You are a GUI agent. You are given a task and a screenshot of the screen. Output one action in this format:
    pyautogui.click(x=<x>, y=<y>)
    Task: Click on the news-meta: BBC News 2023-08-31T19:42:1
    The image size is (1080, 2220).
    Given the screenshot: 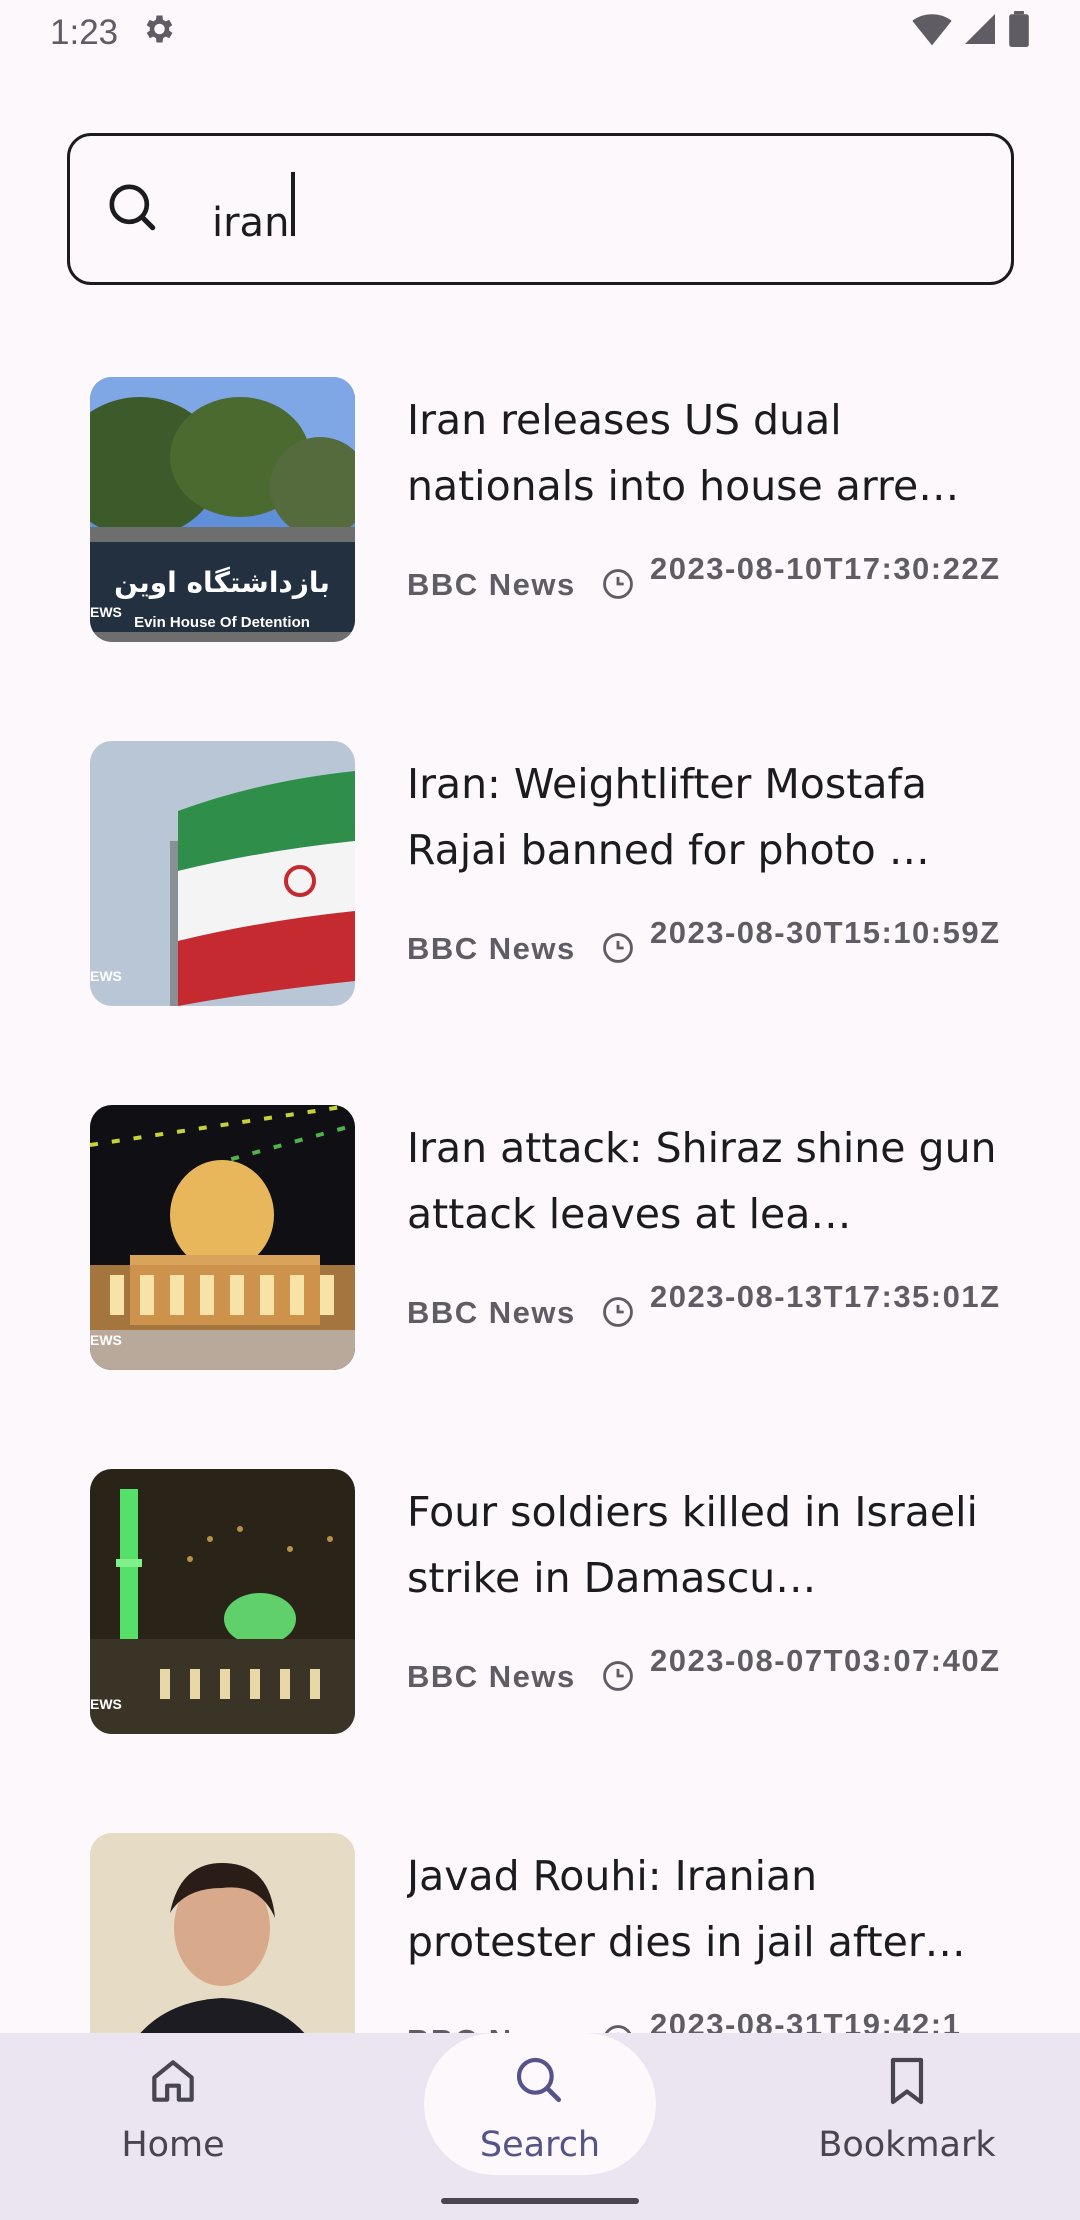 What is the action you would take?
    pyautogui.click(x=707, y=2018)
    